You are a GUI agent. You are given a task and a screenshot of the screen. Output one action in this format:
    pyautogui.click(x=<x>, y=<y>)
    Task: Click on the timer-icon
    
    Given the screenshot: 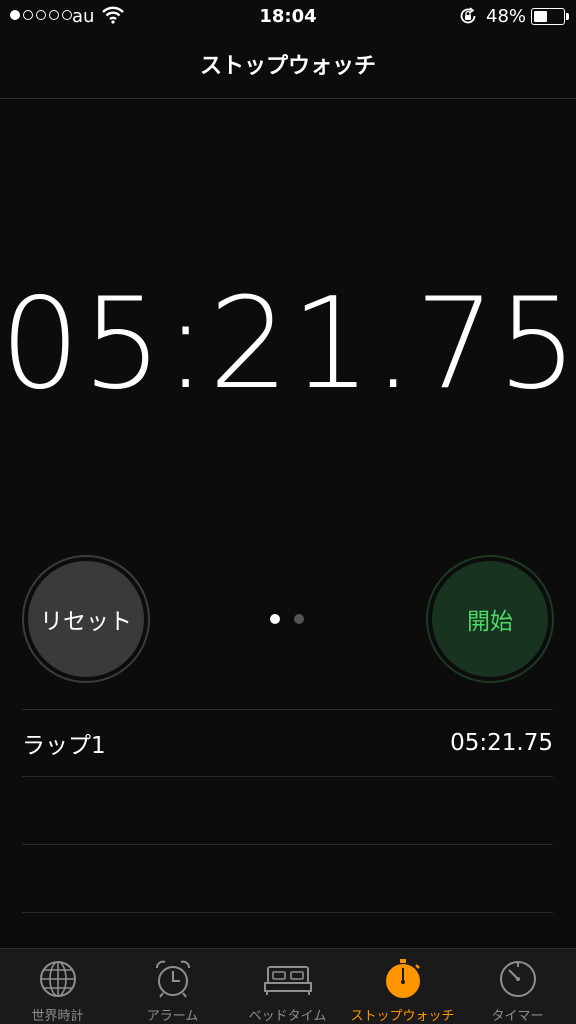 What is the action you would take?
    pyautogui.click(x=517, y=979)
    